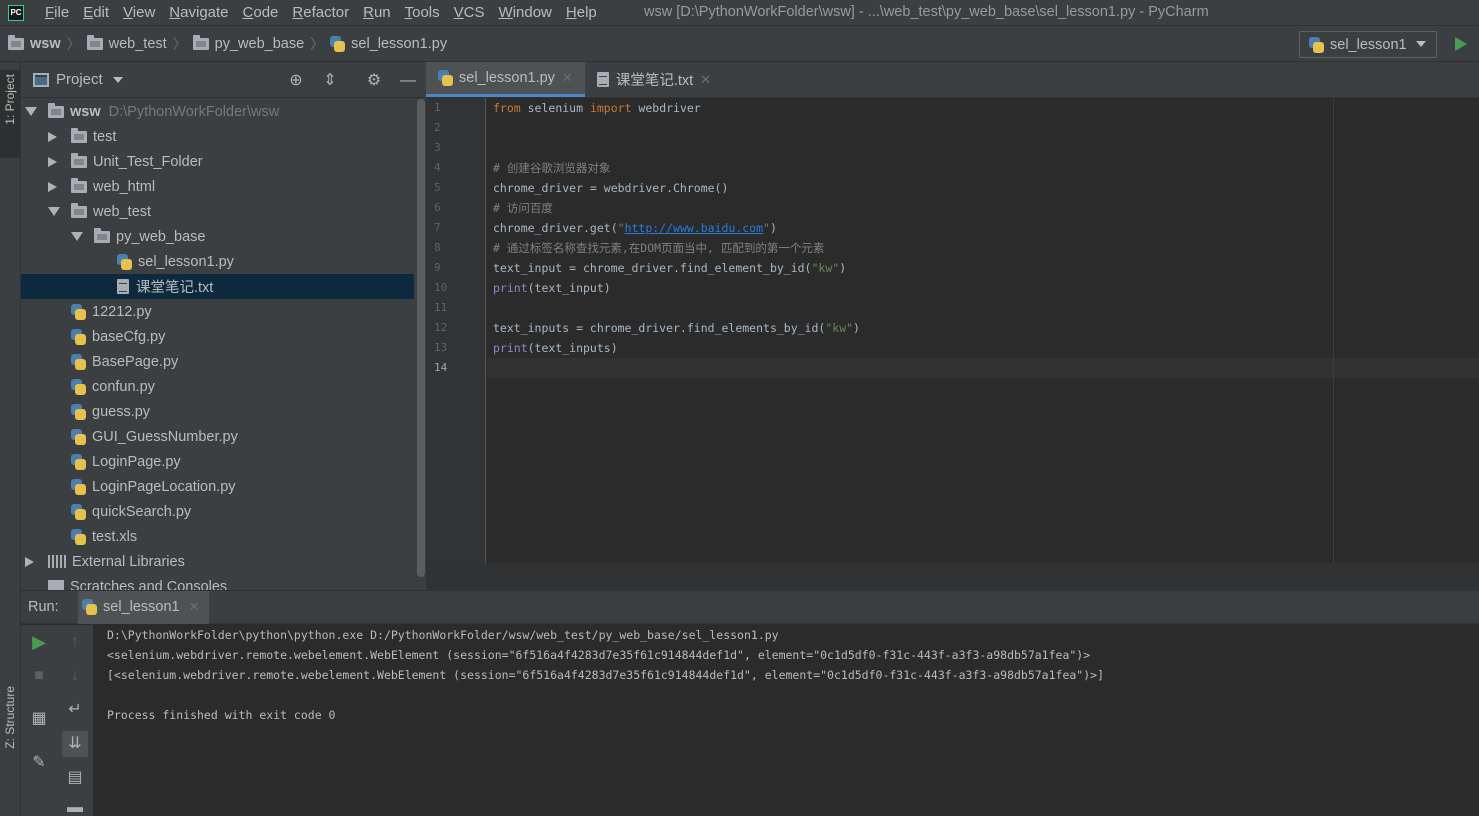 This screenshot has height=816, width=1479. I want to click on locate-file-icon: ⊕, so click(296, 81).